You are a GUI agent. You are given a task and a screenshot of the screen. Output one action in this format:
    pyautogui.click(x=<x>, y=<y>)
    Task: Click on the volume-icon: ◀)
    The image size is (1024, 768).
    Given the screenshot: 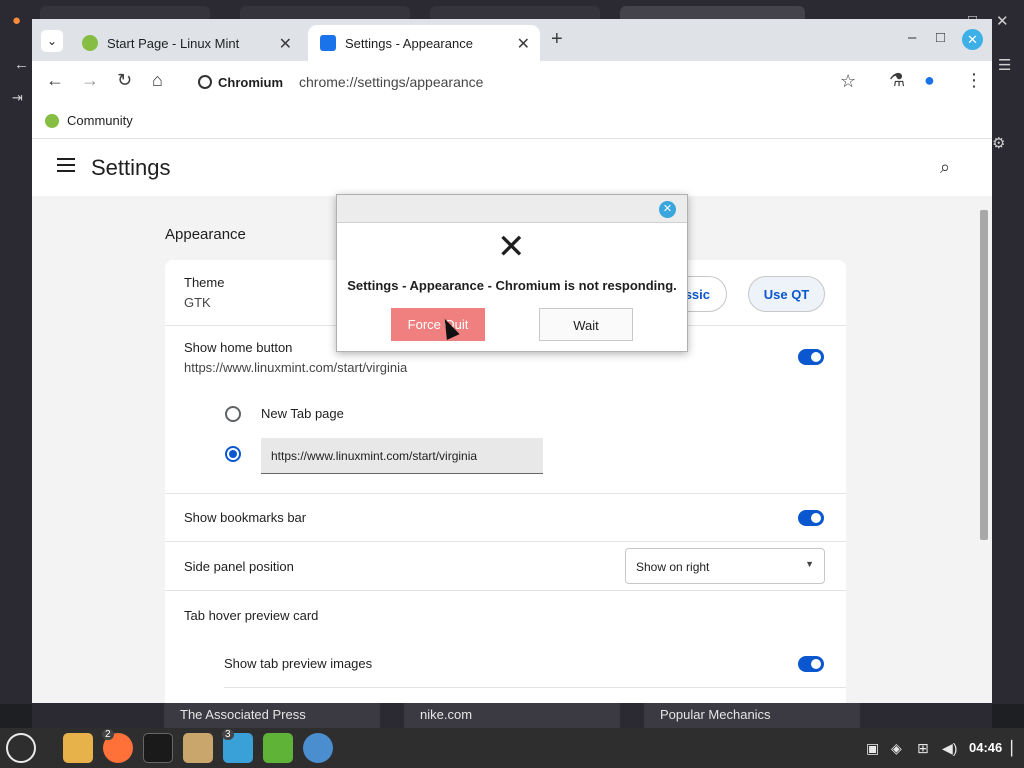 What is the action you would take?
    pyautogui.click(x=949, y=748)
    